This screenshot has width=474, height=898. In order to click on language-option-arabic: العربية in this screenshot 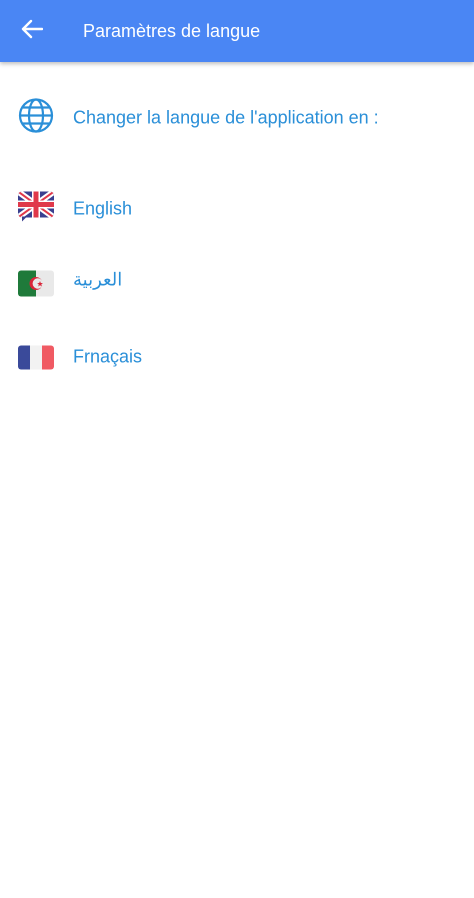, I will do `click(237, 281)`.